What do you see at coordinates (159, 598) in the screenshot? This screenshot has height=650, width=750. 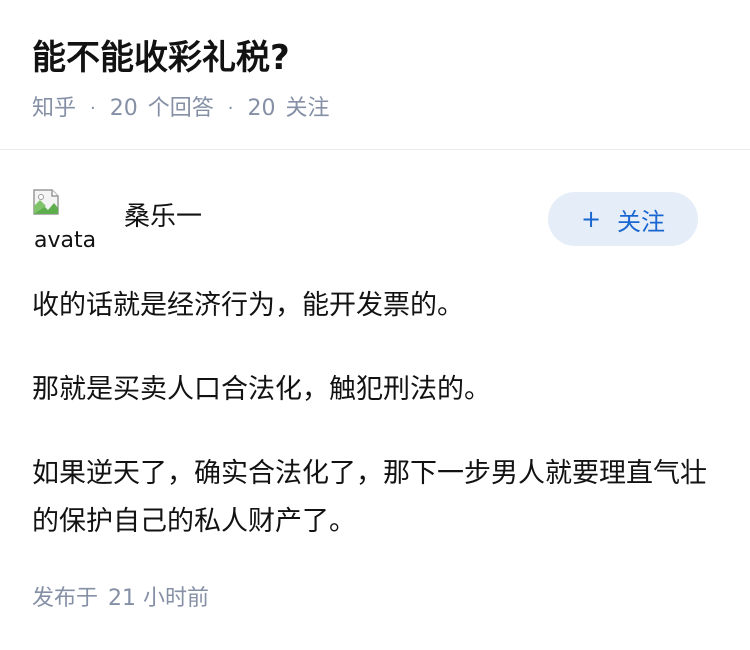 I see `publish-time-value: 21 小时前` at bounding box center [159, 598].